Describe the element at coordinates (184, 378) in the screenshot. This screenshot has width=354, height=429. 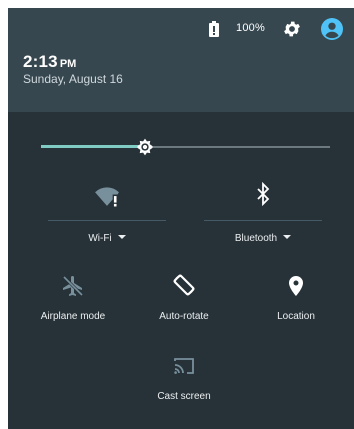
I see `cast-screen-tile: Cast screen` at that location.